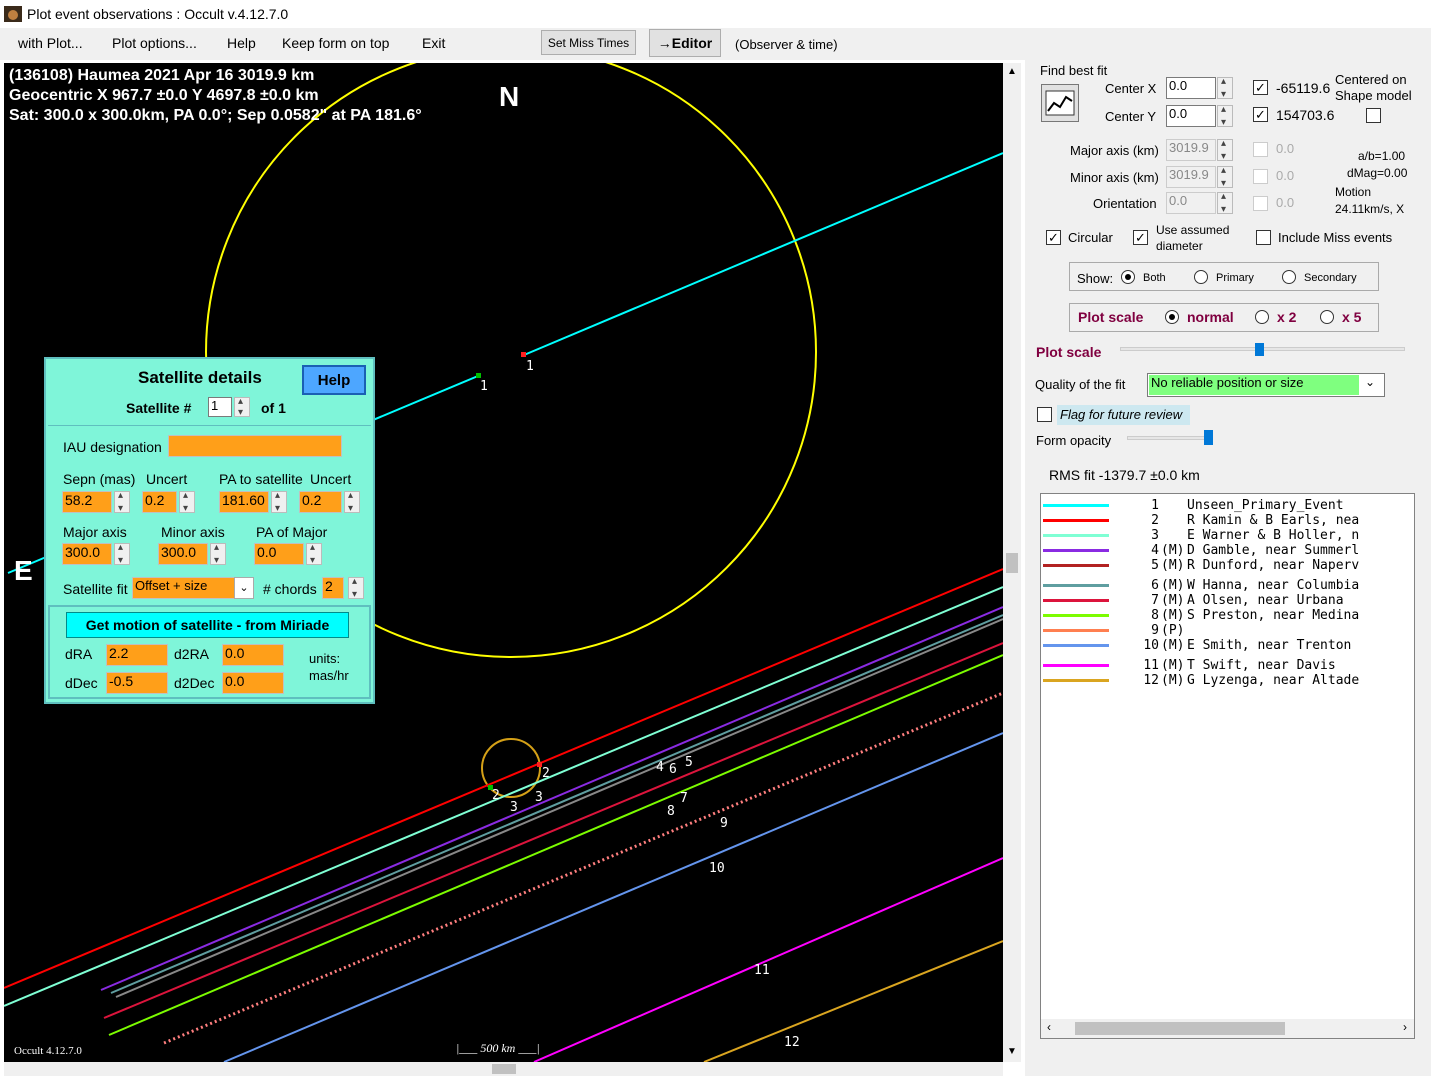 The width and height of the screenshot is (1431, 1076). What do you see at coordinates (1172, 317) in the screenshot?
I see `scale-normal-radio` at bounding box center [1172, 317].